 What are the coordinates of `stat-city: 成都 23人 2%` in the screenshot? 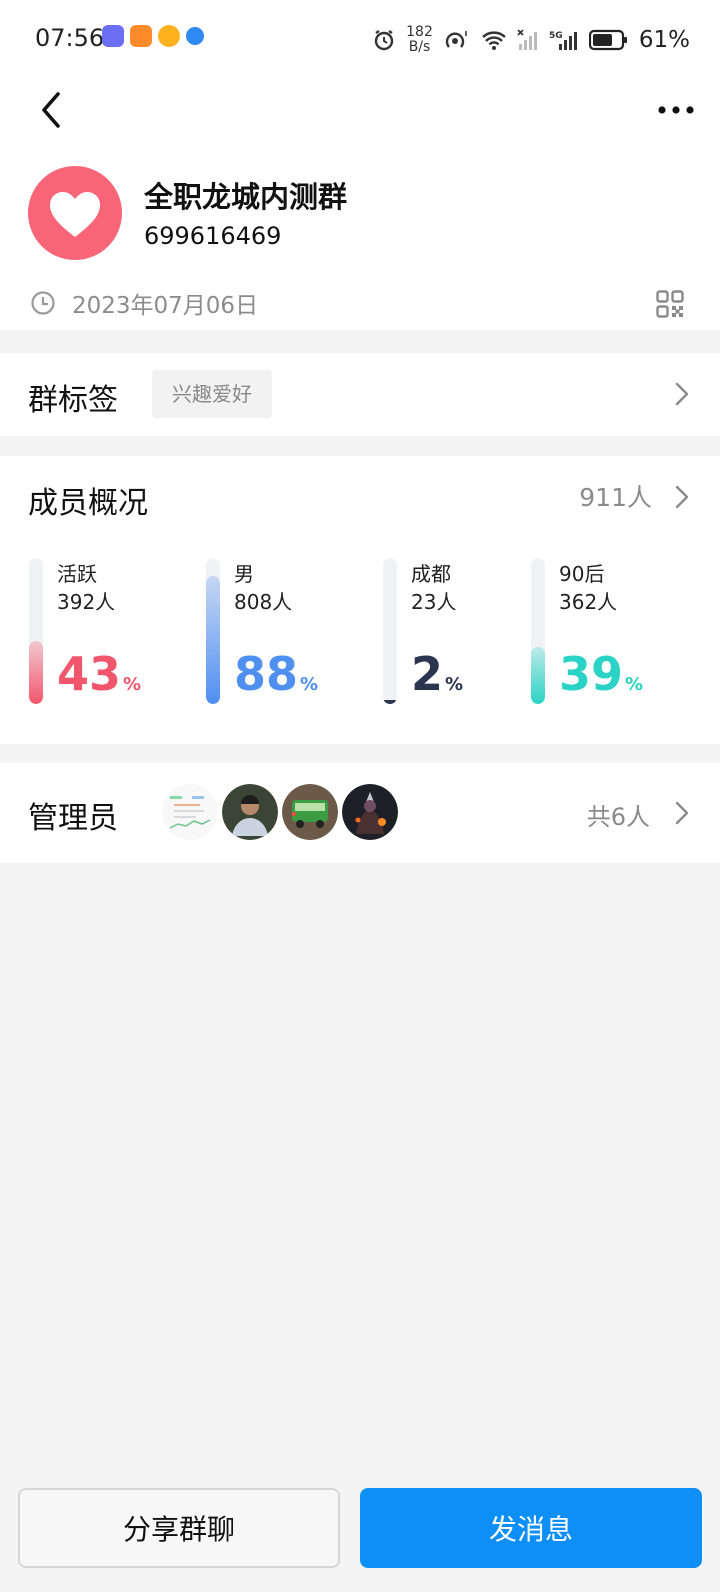 It's located at (463, 633).